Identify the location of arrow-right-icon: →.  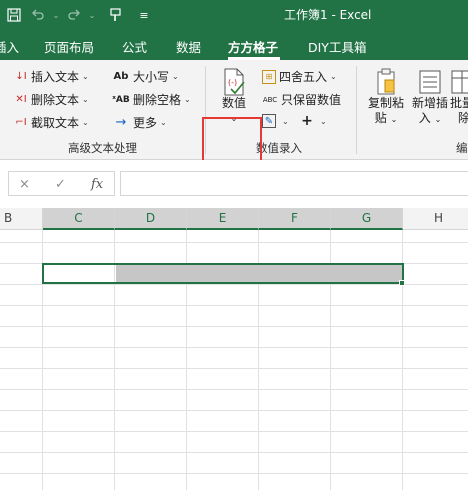
(121, 122).